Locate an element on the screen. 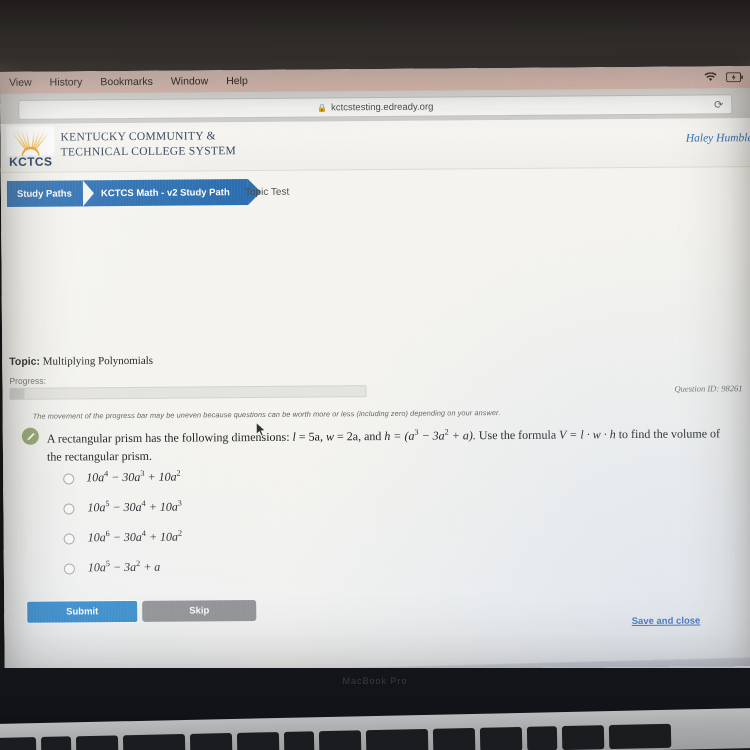 This screenshot has width=750, height=750. question-id: Question ID: 98261 is located at coordinates (708, 388).